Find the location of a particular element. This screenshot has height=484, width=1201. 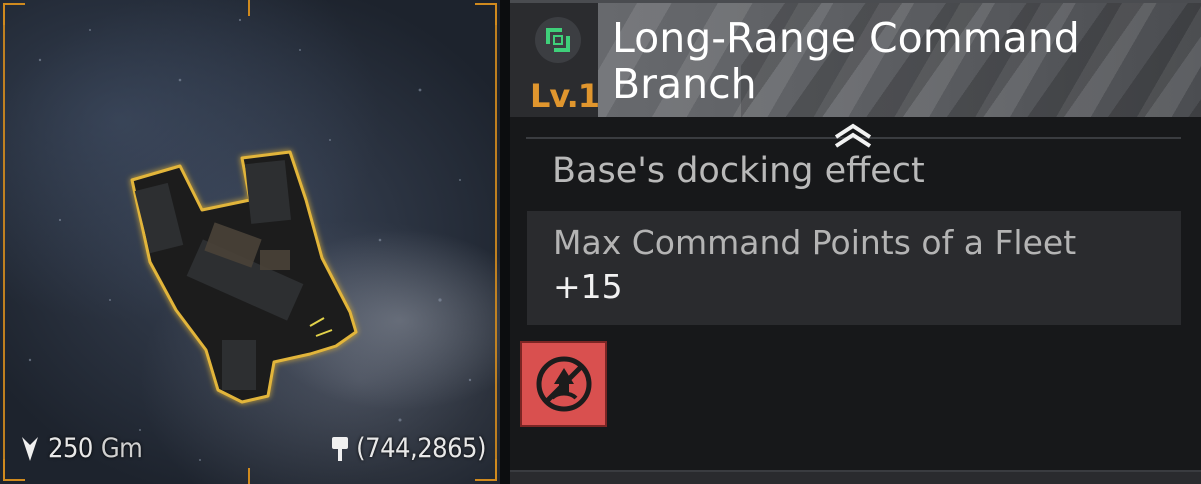

coordinates-value: (744,2865) is located at coordinates (421, 448).